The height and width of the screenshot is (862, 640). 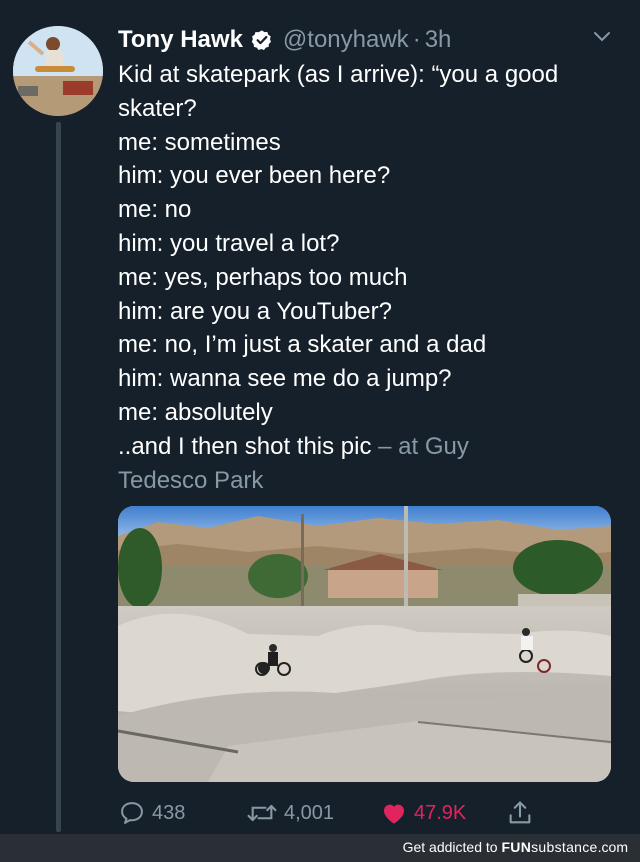 What do you see at coordinates (394, 814) in the screenshot?
I see `heart-icon` at bounding box center [394, 814].